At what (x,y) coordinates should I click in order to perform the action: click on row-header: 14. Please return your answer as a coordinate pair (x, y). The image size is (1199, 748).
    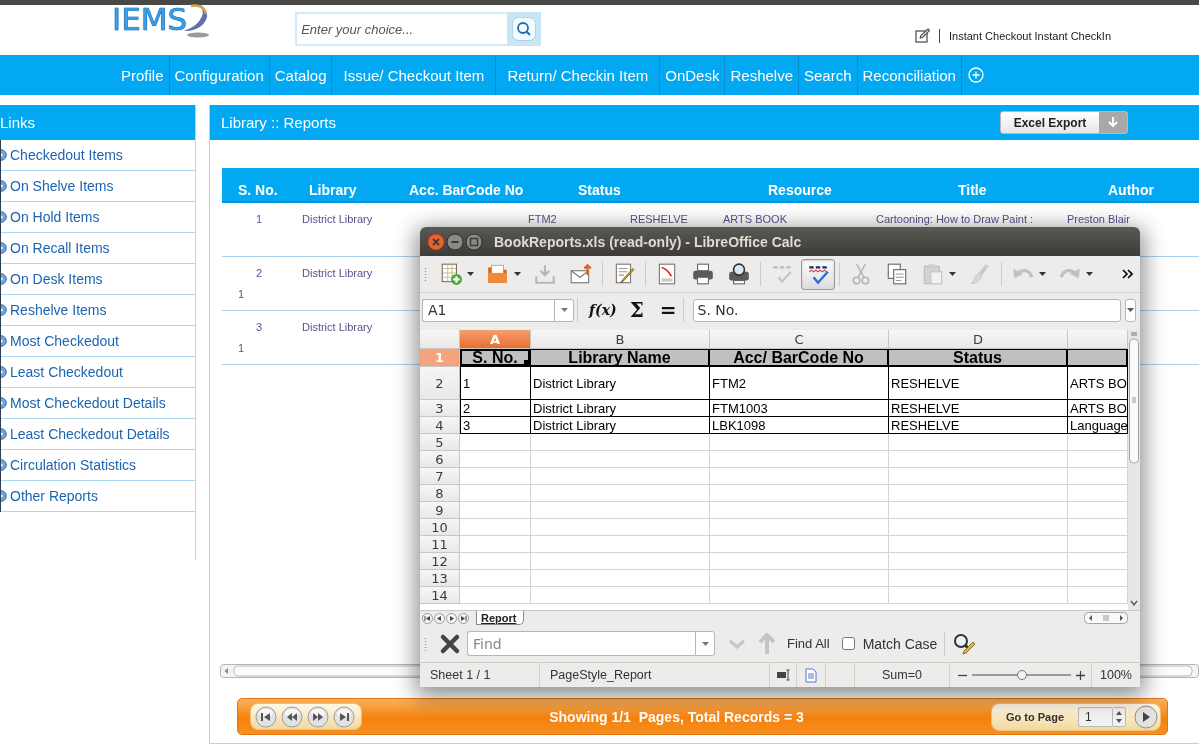
    Looking at the image, I should click on (440, 595).